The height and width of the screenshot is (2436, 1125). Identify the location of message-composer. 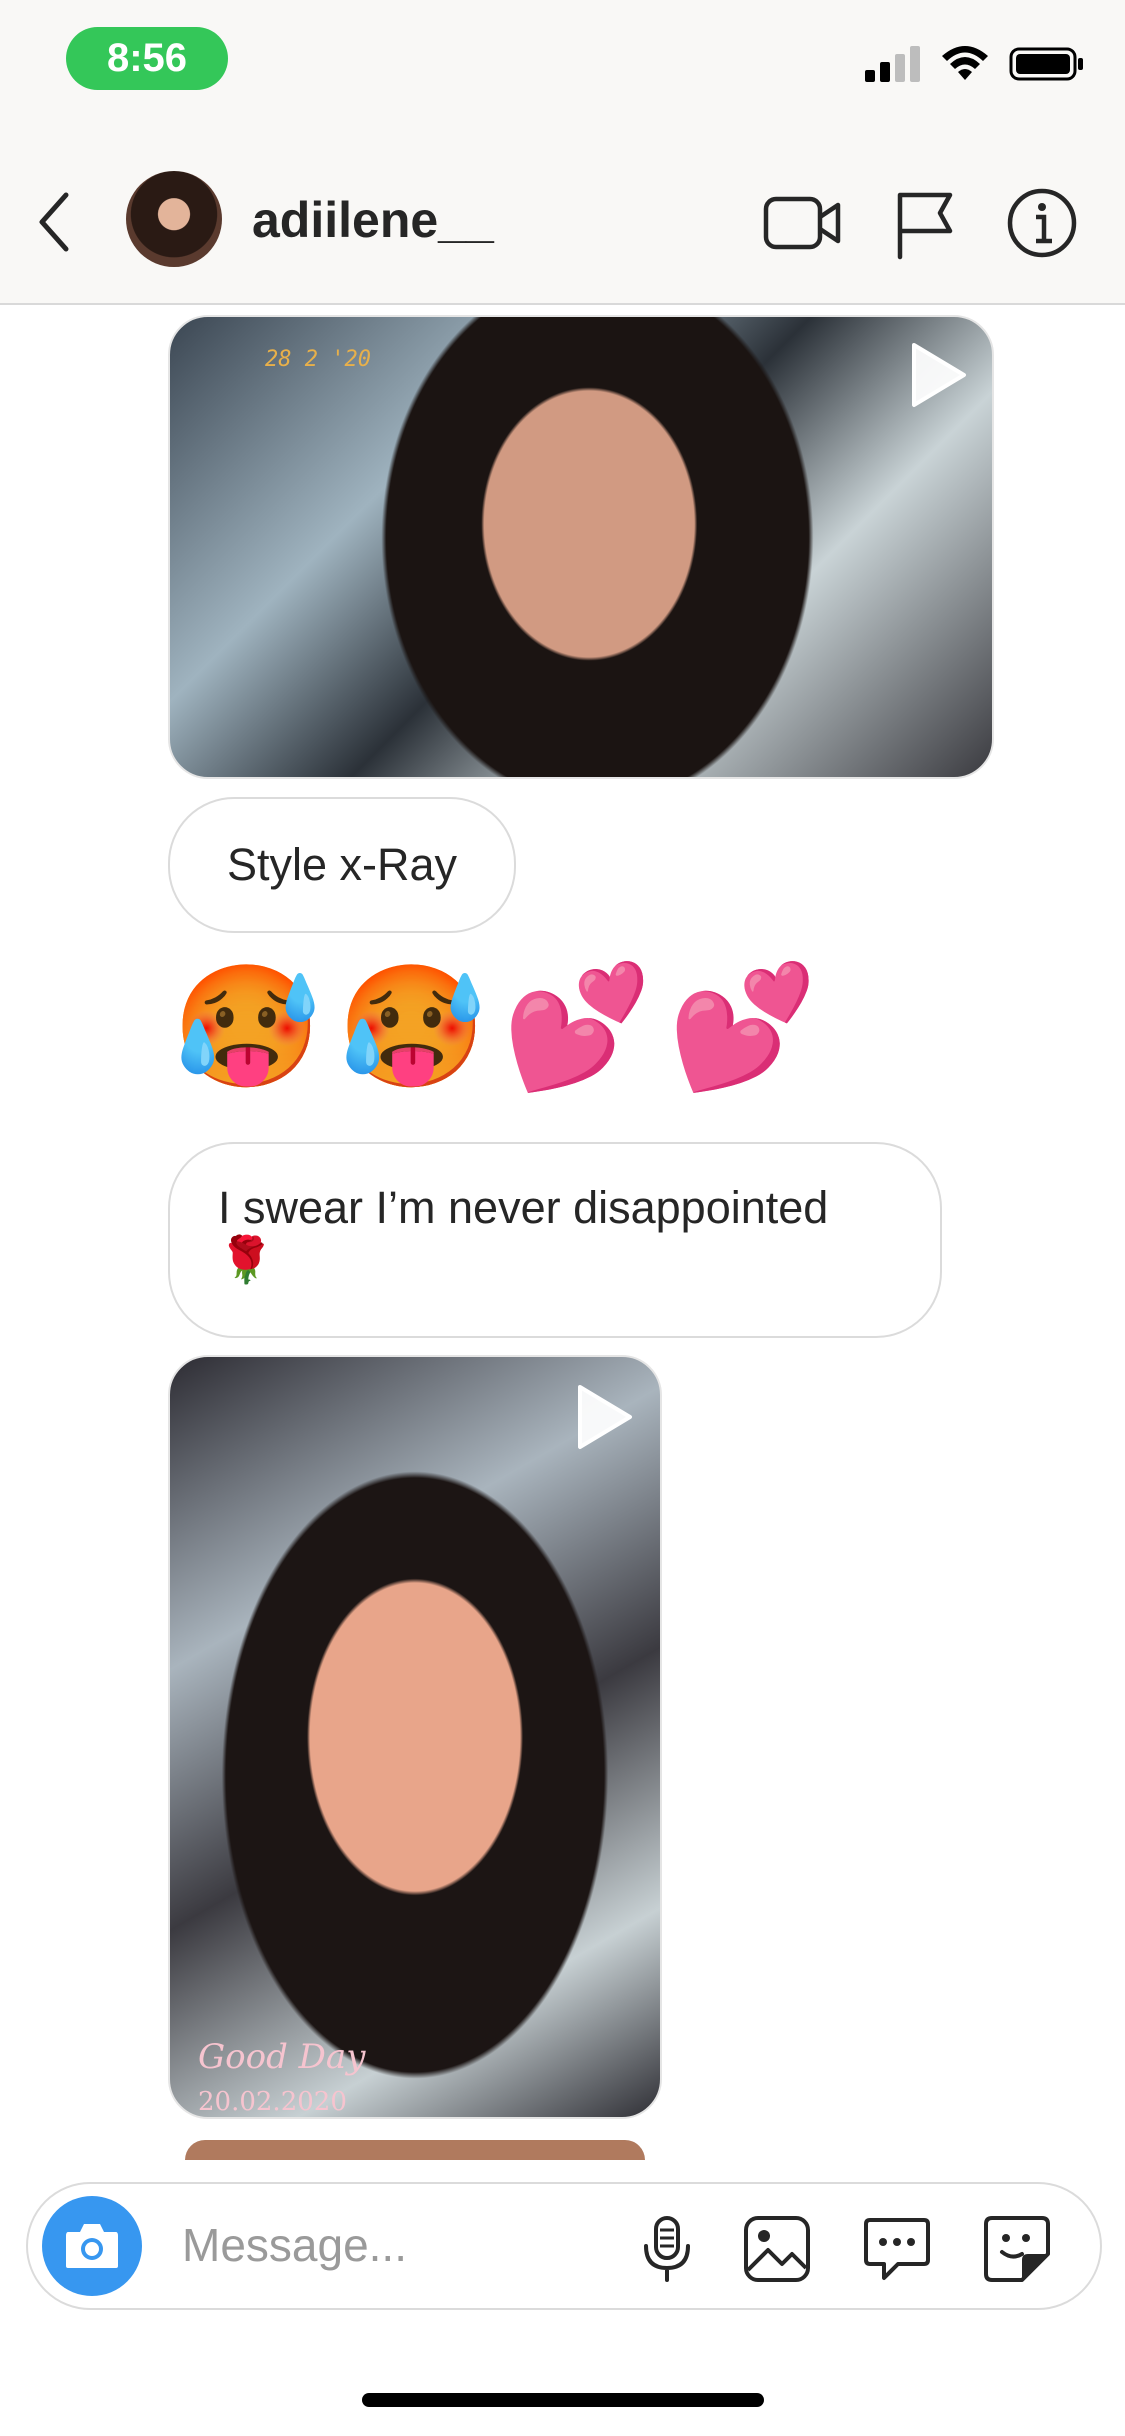
(564, 2246).